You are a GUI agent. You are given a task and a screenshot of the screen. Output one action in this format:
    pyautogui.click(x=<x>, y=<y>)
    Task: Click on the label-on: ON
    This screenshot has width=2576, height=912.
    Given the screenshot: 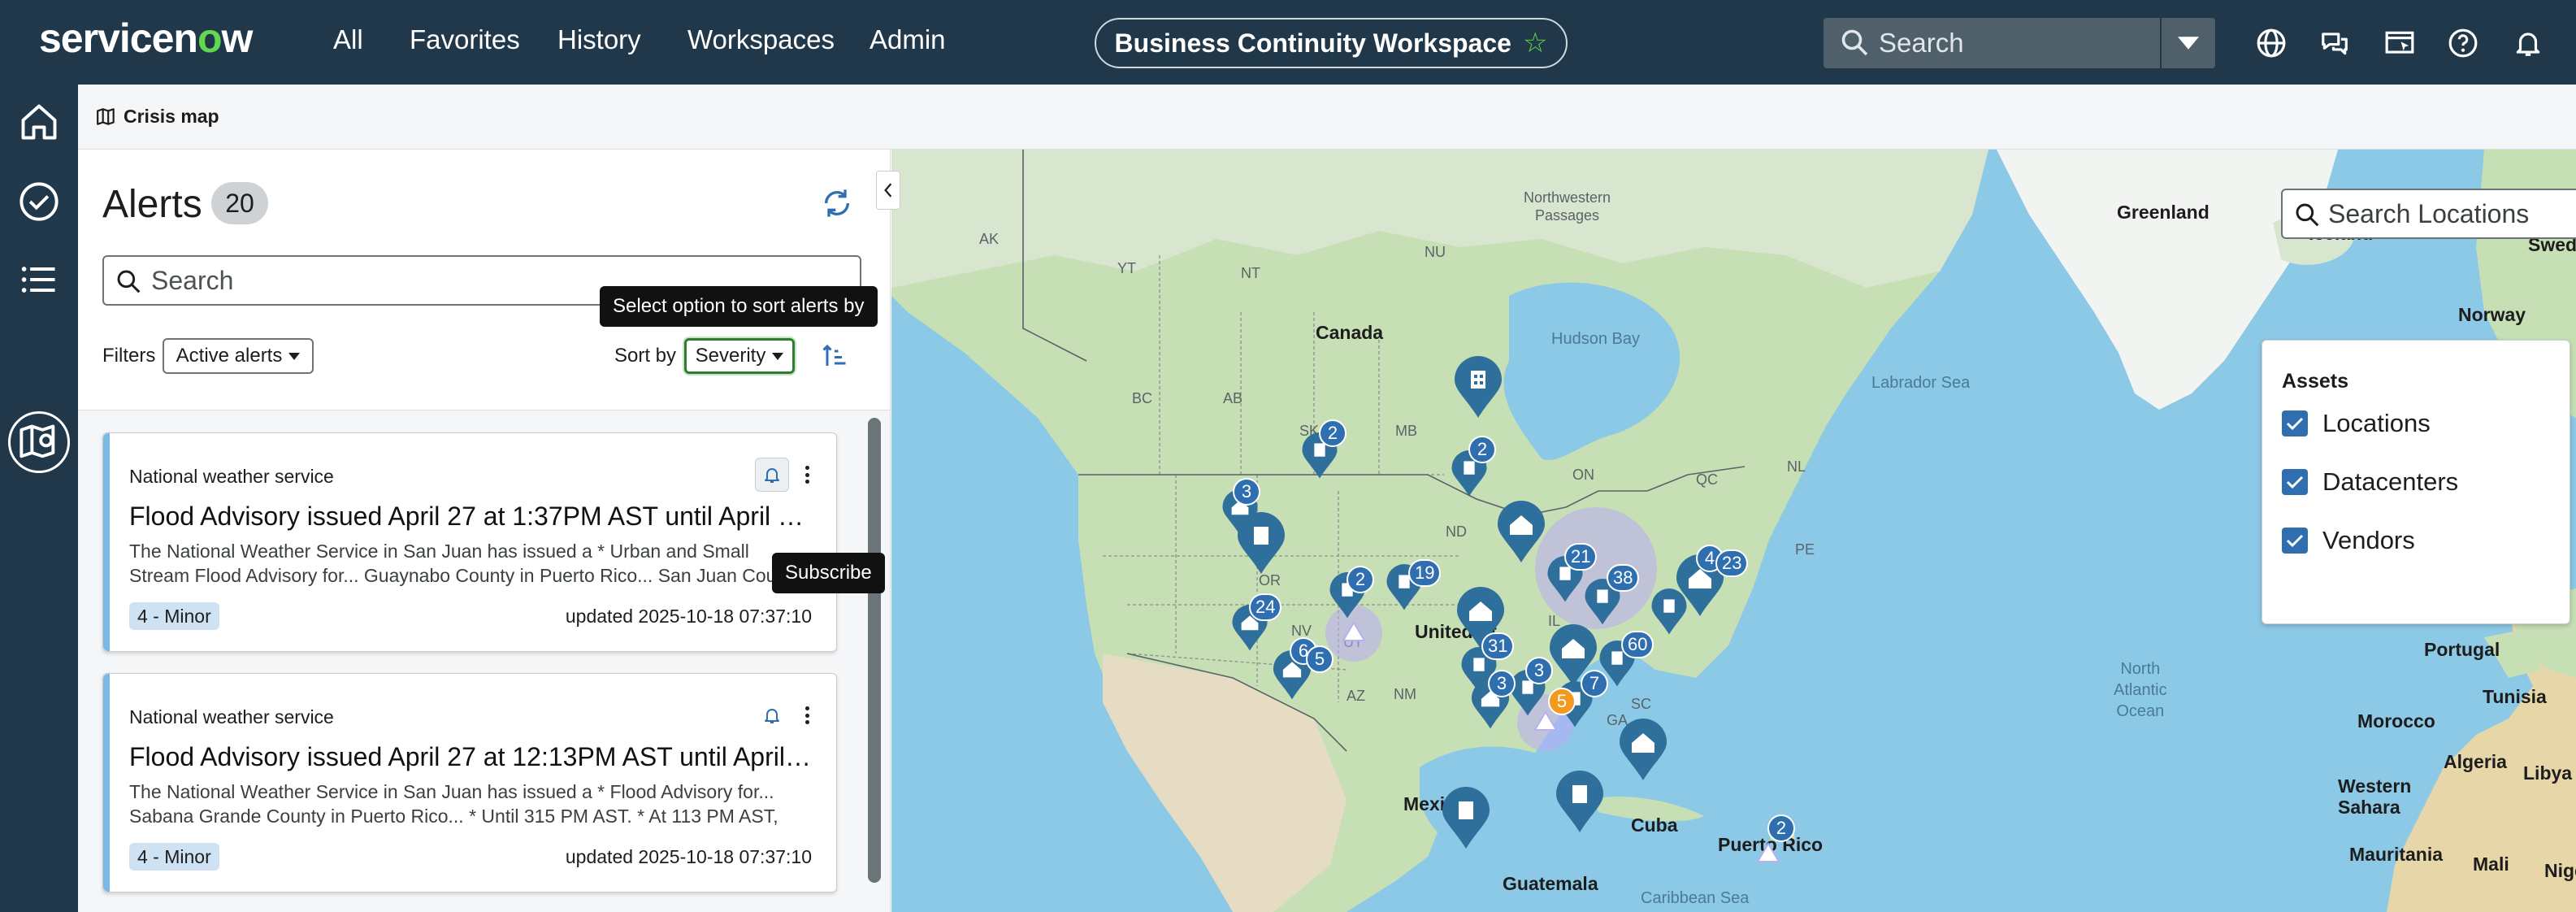 What is the action you would take?
    pyautogui.click(x=1583, y=475)
    